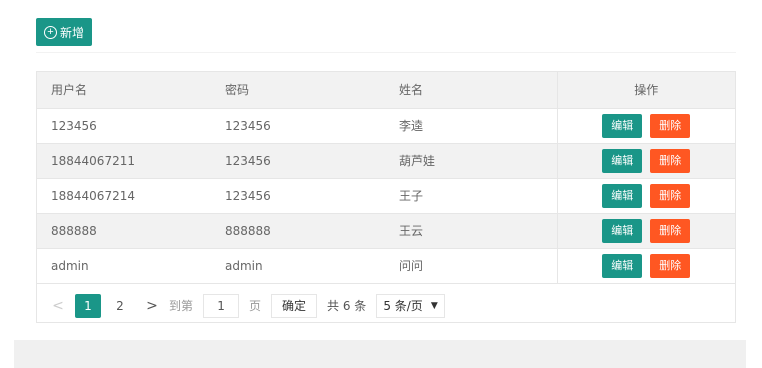  I want to click on column-header-name: 姓名, so click(471, 90).